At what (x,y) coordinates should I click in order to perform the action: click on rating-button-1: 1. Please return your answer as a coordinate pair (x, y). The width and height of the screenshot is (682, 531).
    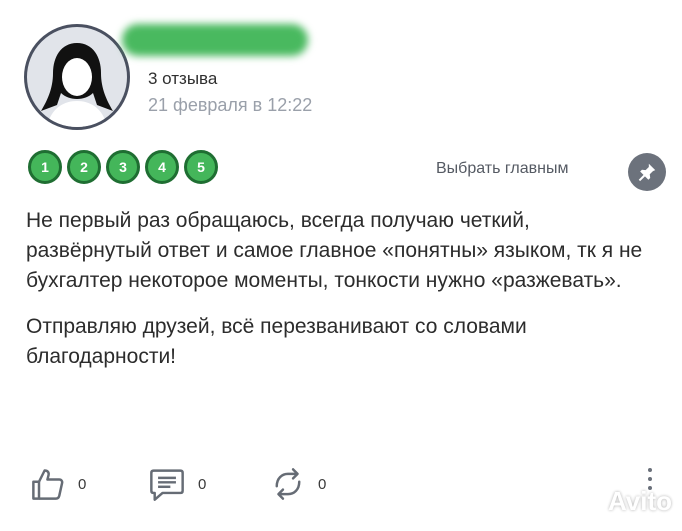
    Looking at the image, I should click on (45, 167).